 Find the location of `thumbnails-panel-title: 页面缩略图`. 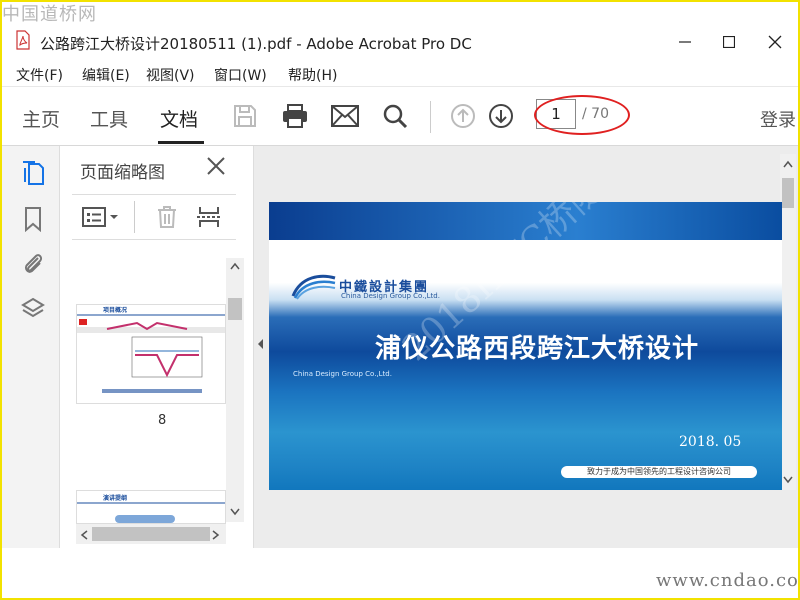

thumbnails-panel-title: 页面缩略图 is located at coordinates (122, 173).